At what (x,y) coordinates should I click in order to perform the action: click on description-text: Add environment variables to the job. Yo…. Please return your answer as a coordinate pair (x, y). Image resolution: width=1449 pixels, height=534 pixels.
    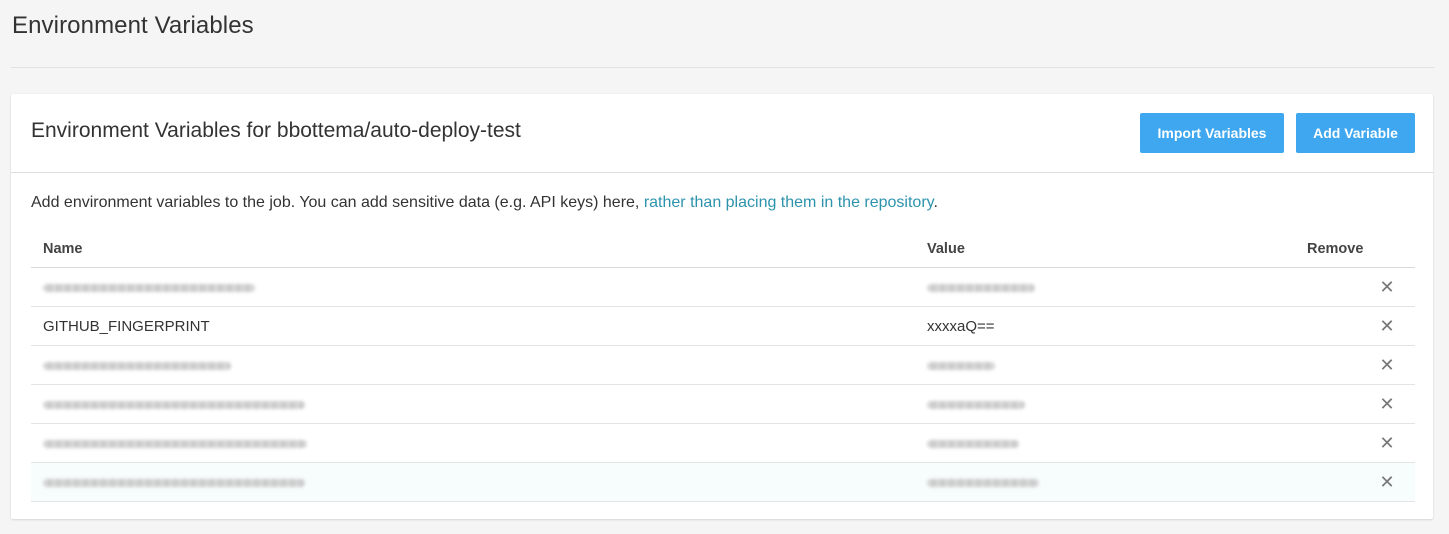
    Looking at the image, I should click on (337, 202).